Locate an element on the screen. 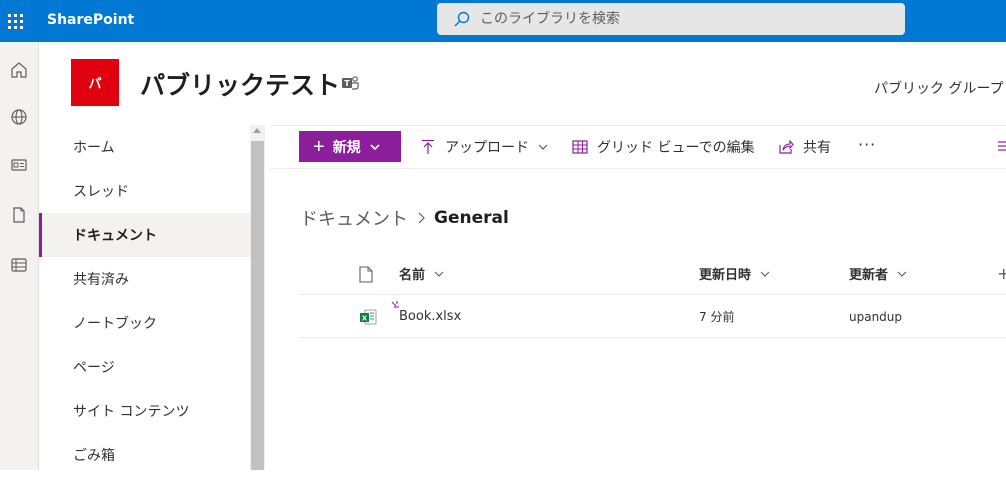  upload-icon is located at coordinates (428, 146).